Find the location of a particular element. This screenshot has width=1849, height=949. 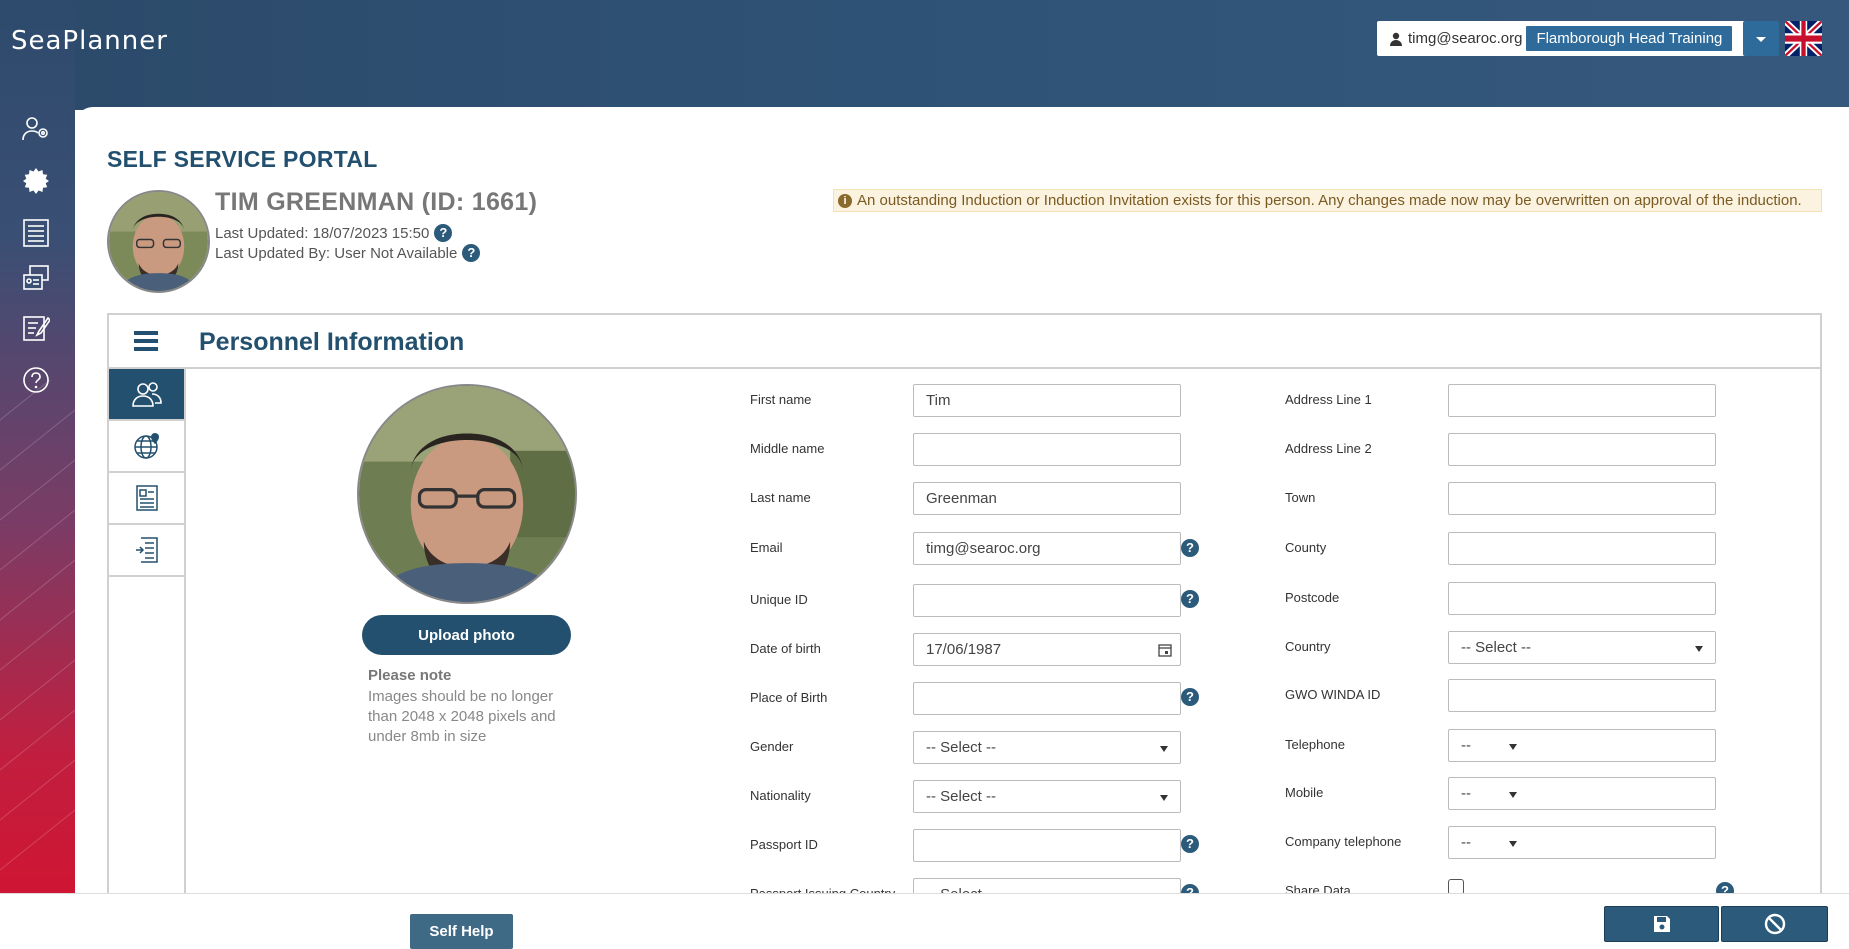

county-input is located at coordinates (1582, 548).